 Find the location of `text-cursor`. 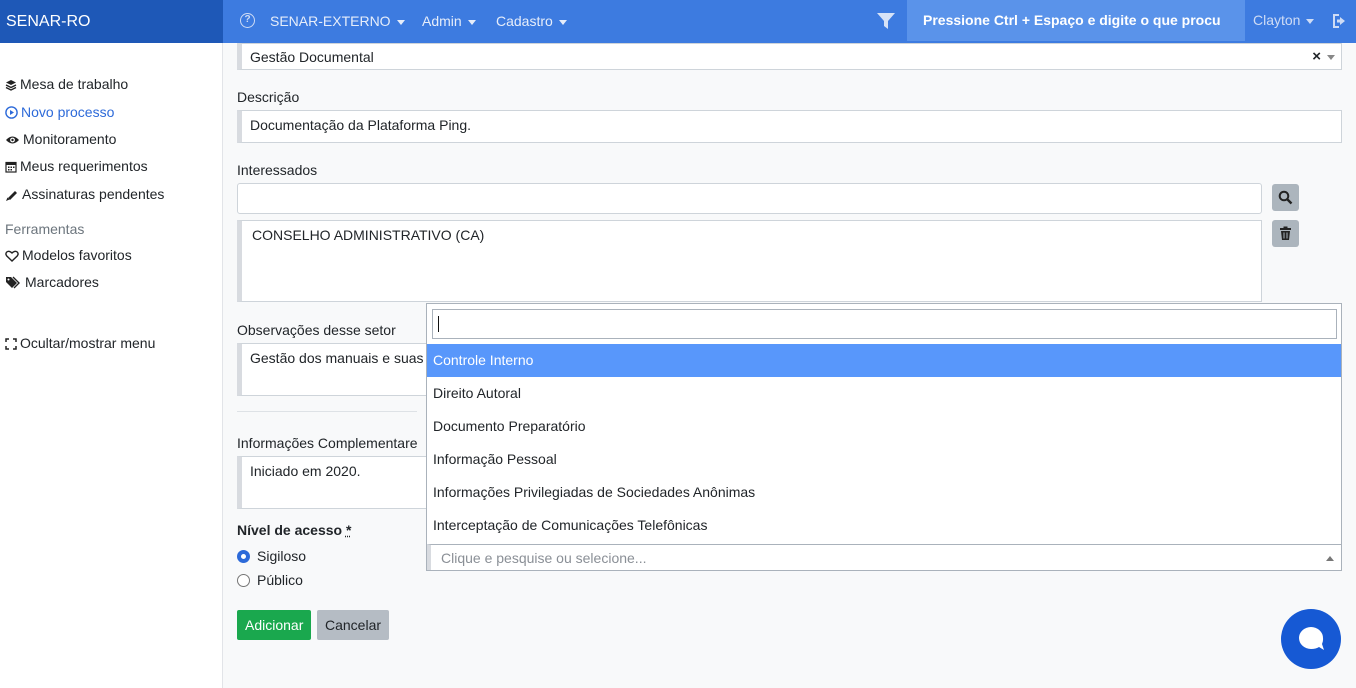

text-cursor is located at coordinates (438, 324).